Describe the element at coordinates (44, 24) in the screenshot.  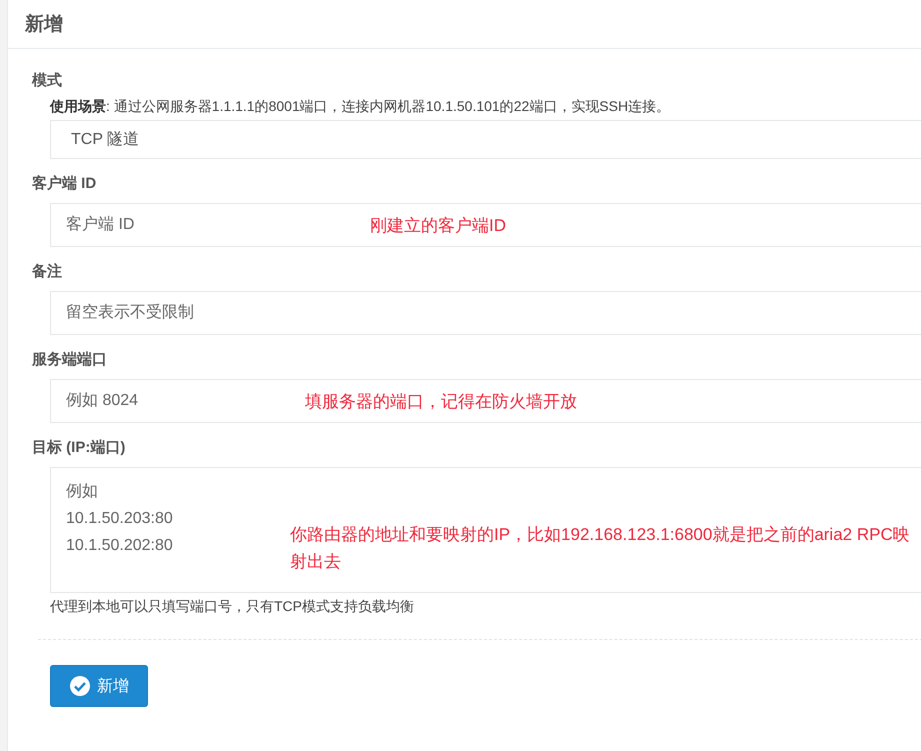
I see `panel-title: 新增` at that location.